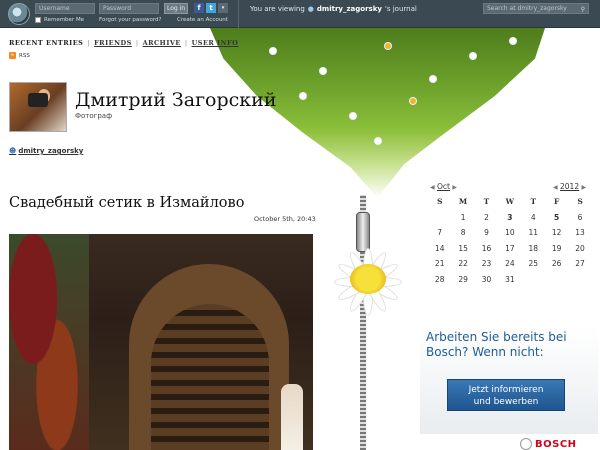  Describe the element at coordinates (202, 20) in the screenshot. I see `create-account-link: Create an Account` at that location.